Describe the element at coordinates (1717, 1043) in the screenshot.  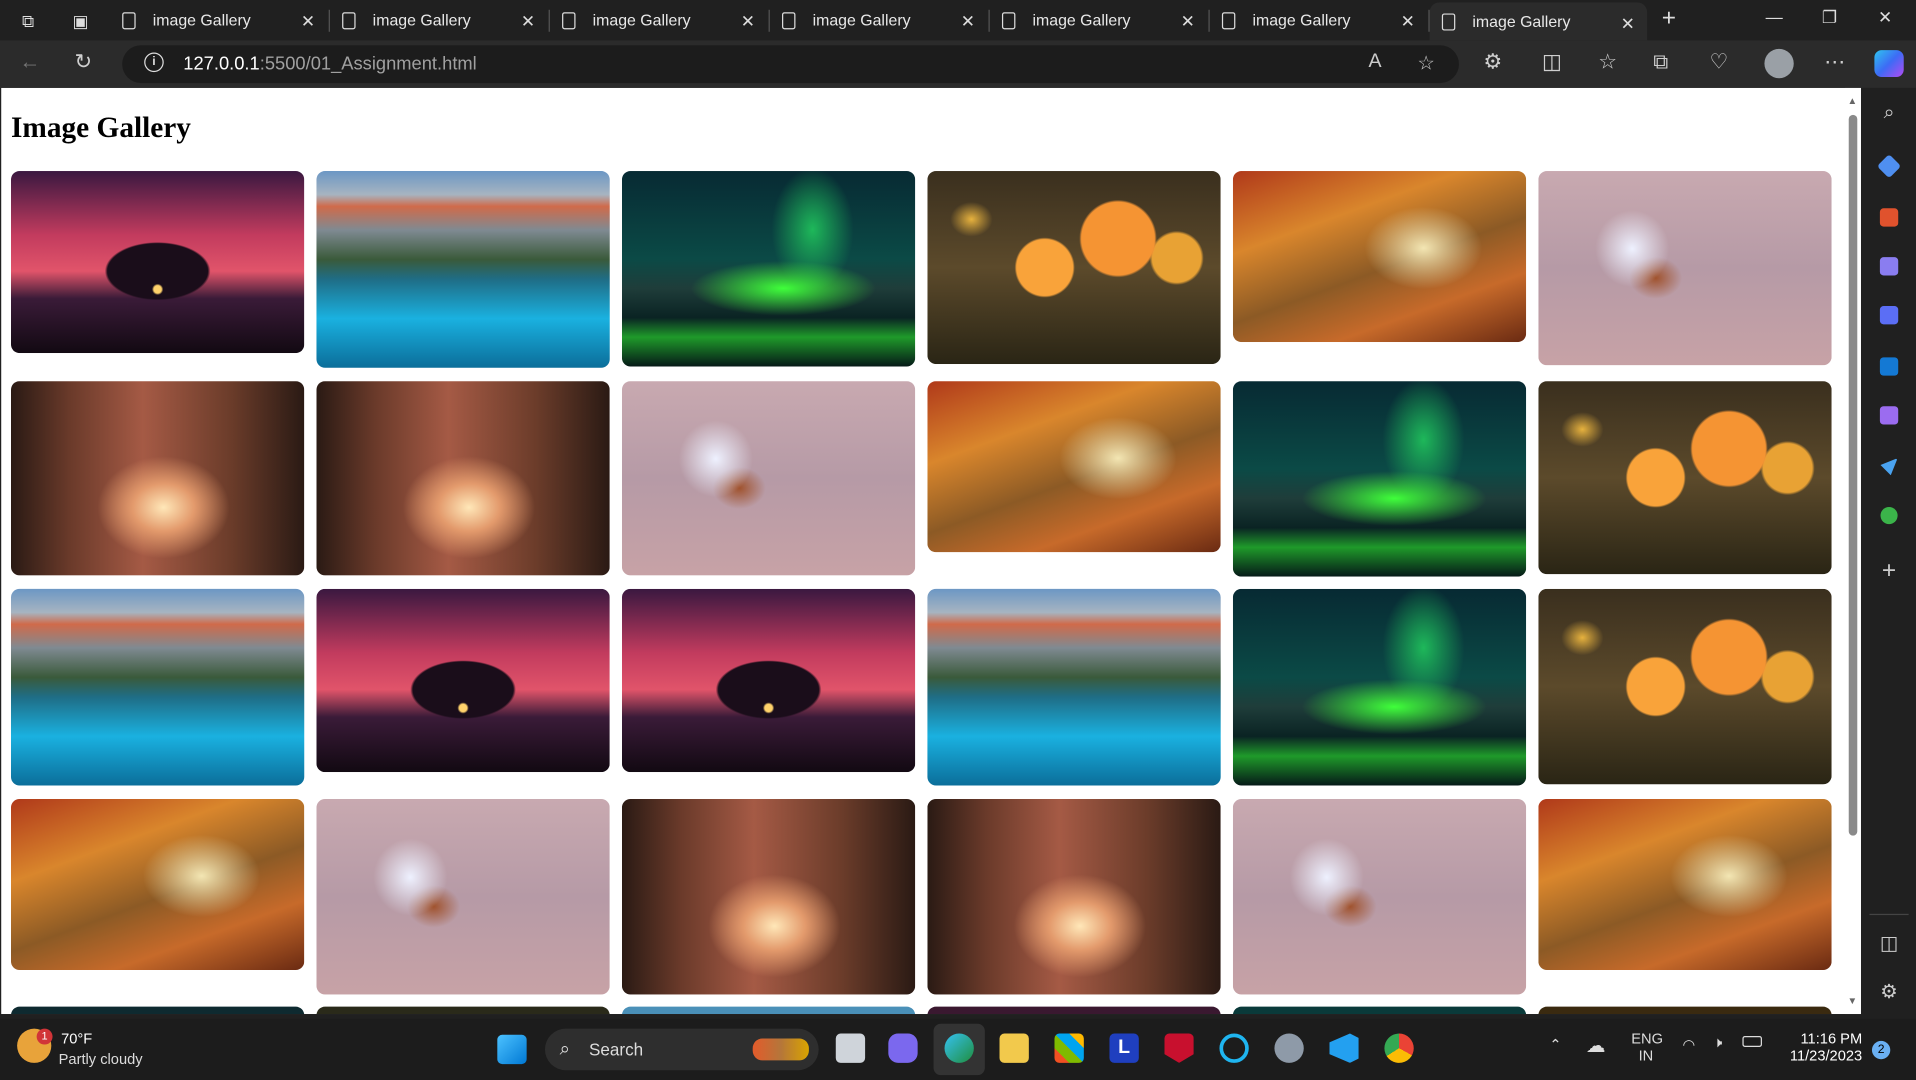
I see `volume-icon: 🕨` at that location.